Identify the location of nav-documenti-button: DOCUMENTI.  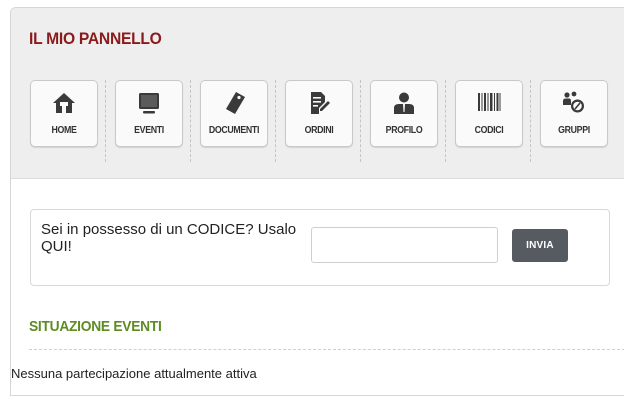
(234, 113).